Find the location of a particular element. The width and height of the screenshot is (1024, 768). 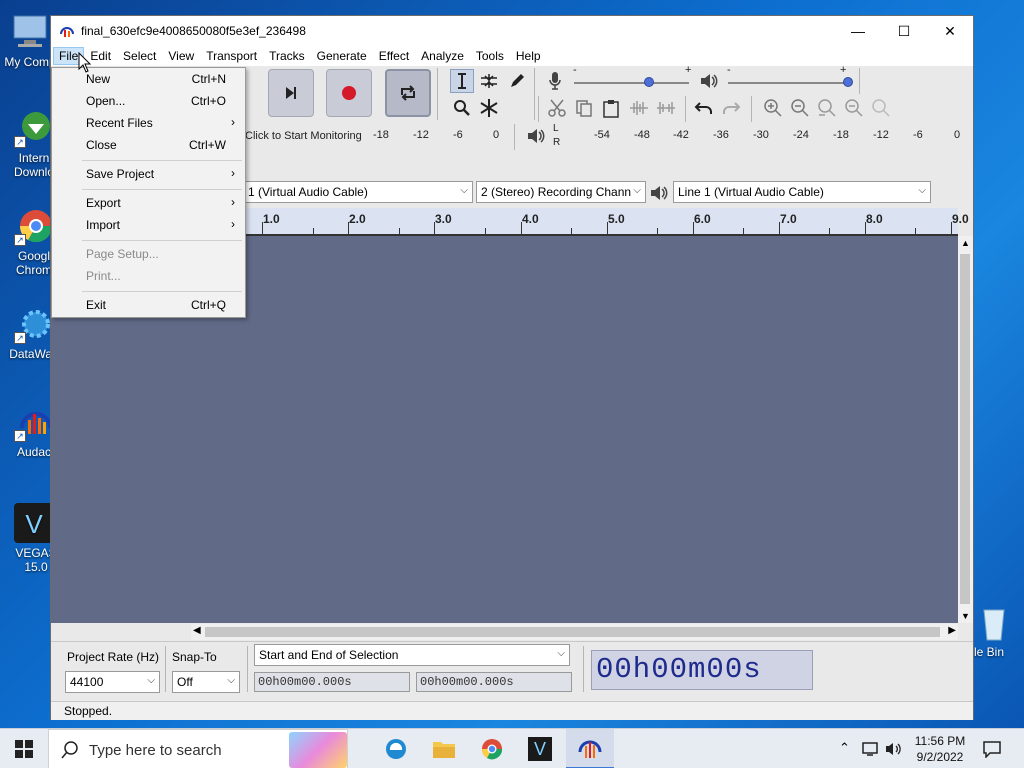

skip-to-end-button is located at coordinates (291, 93).